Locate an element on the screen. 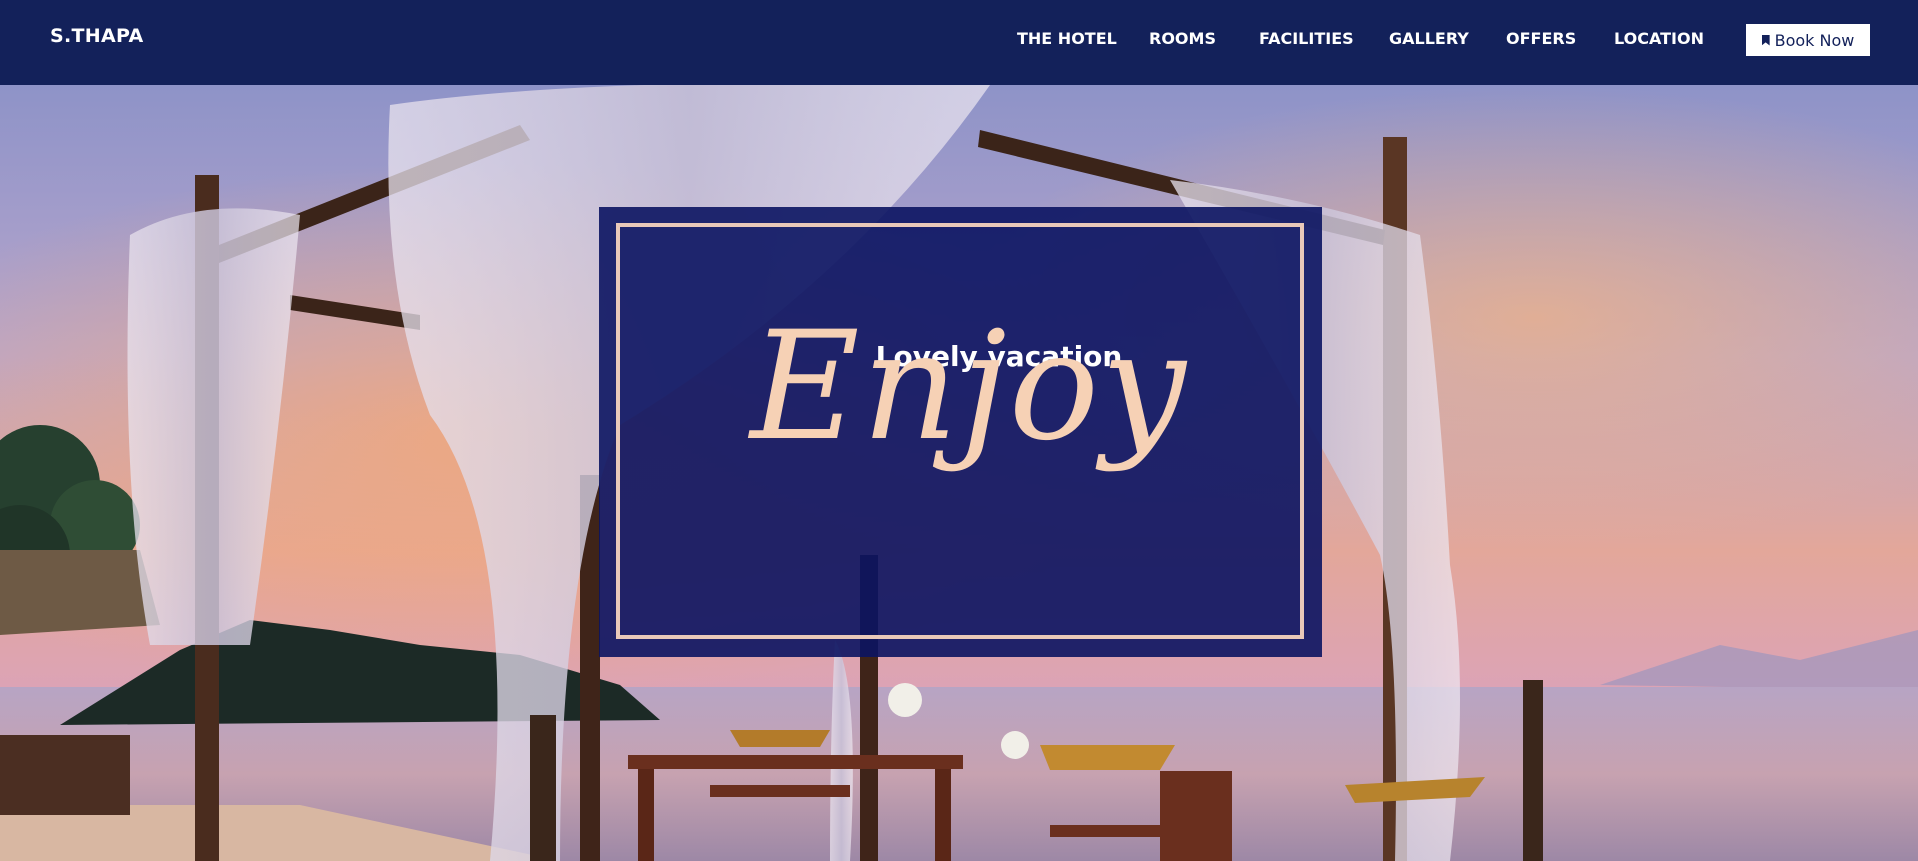  brand-logo: S.THAPA is located at coordinates (96, 36).